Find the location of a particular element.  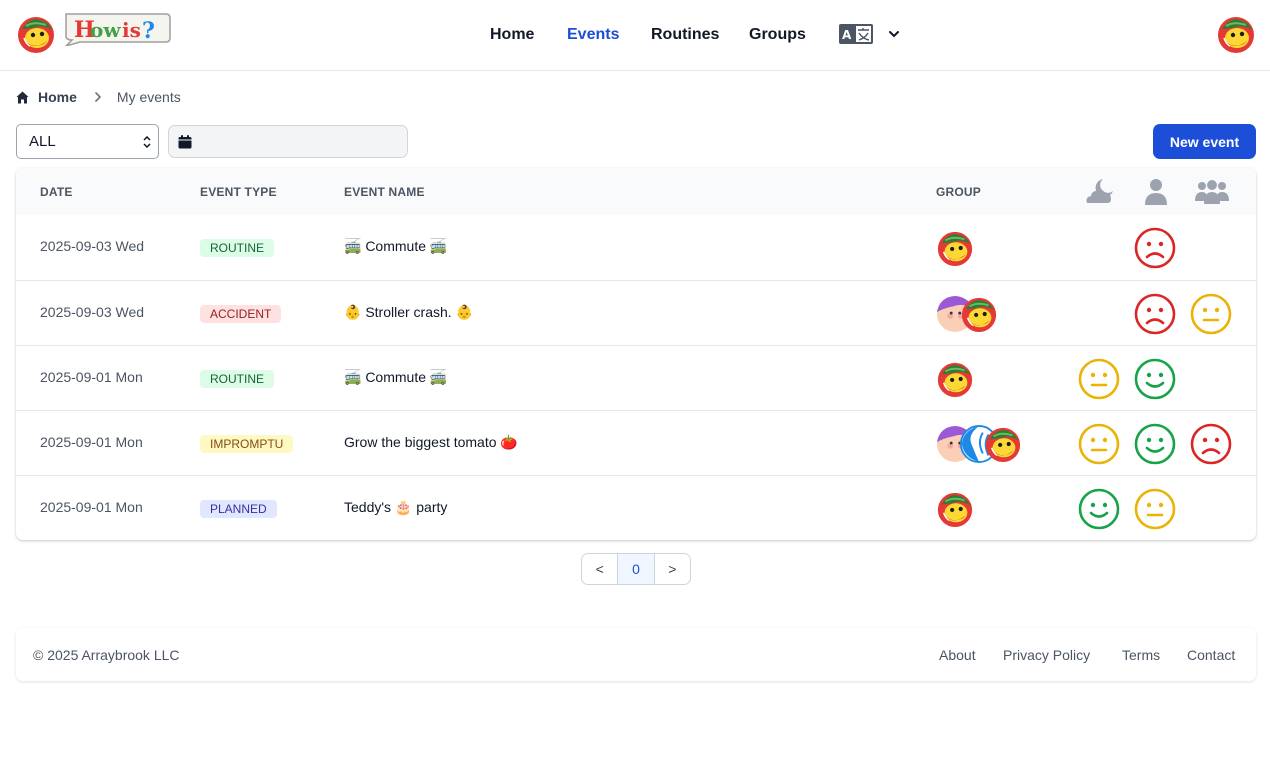

calendar-icon is located at coordinates (185, 142).